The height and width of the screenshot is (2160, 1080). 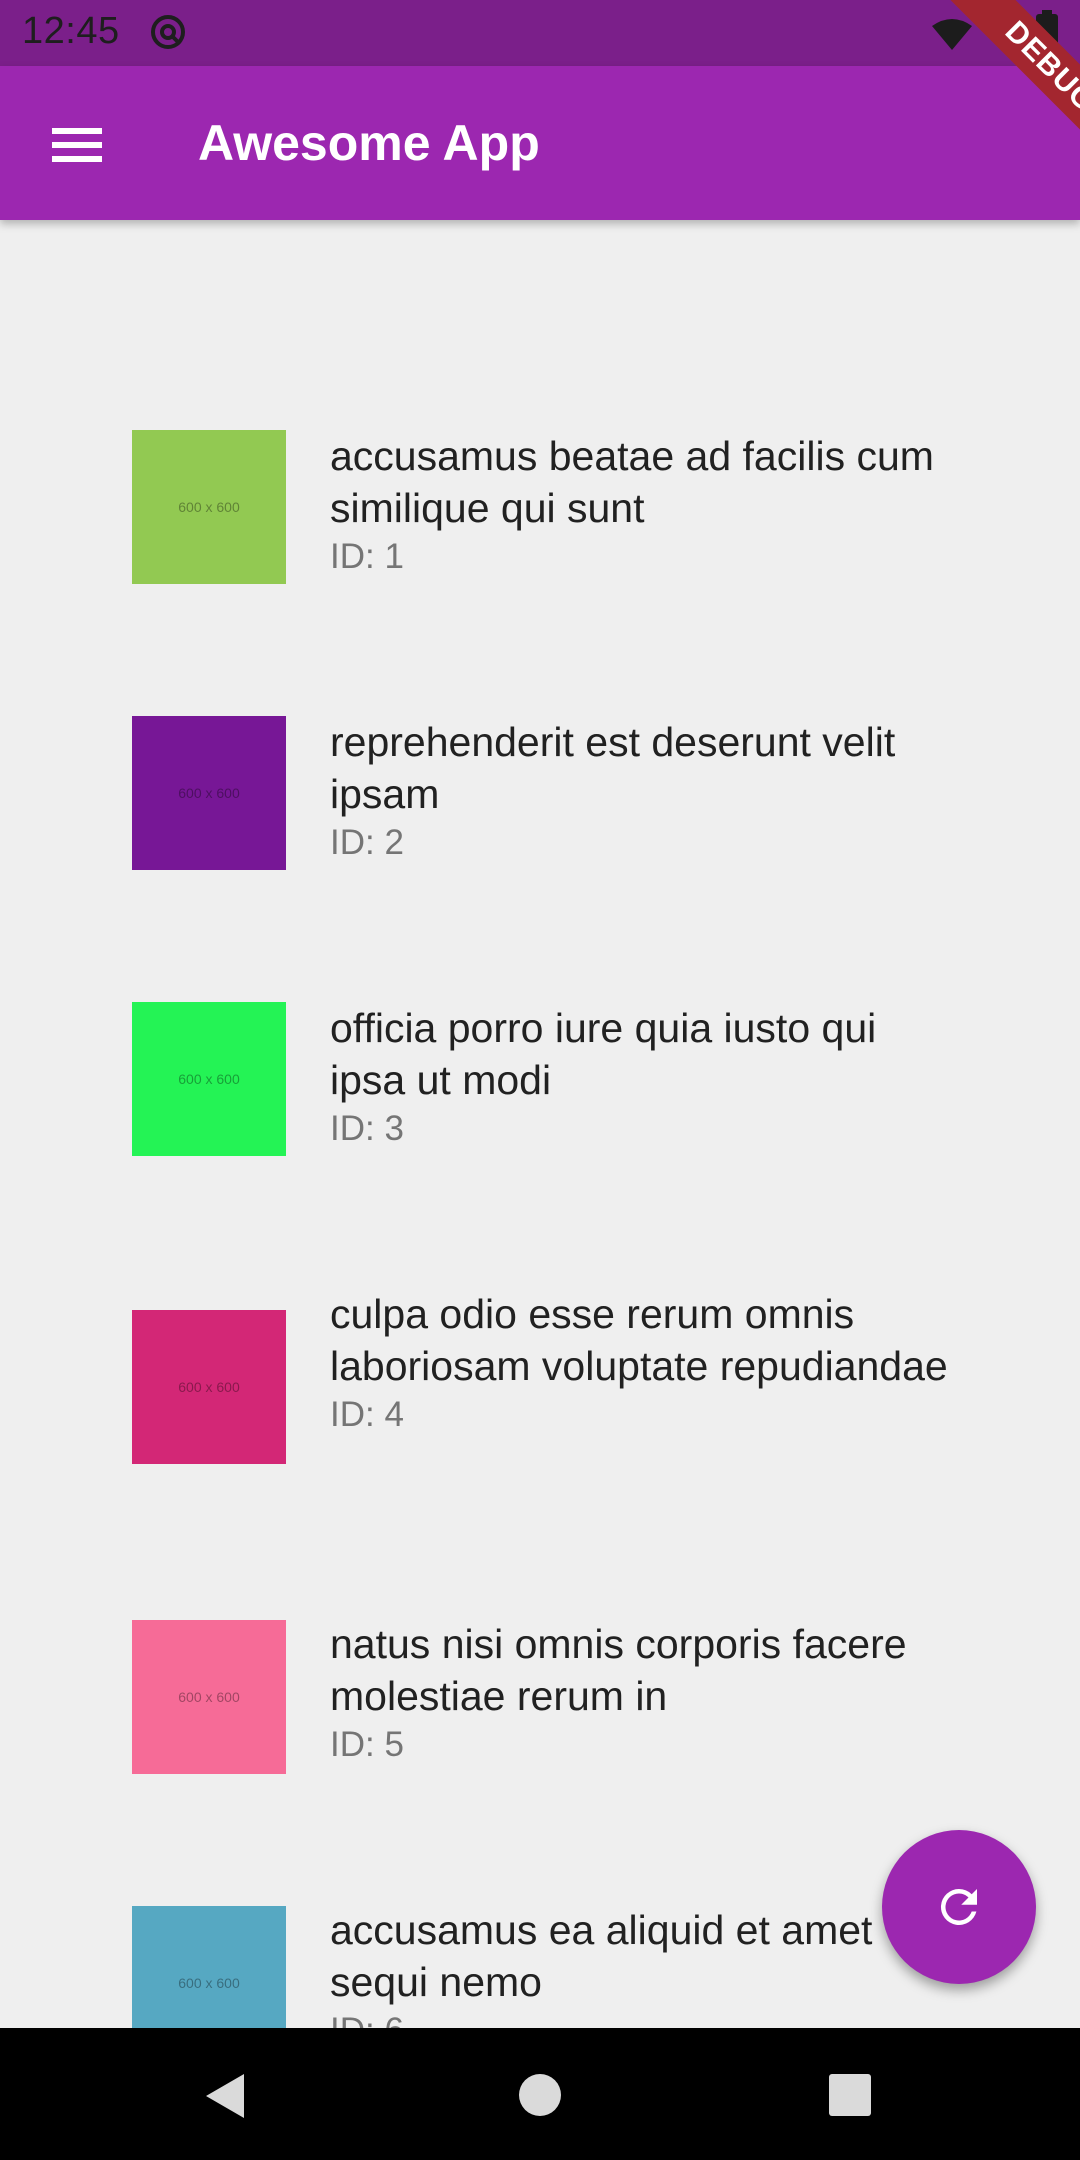 What do you see at coordinates (850, 2095) in the screenshot?
I see `recents-square-icon` at bounding box center [850, 2095].